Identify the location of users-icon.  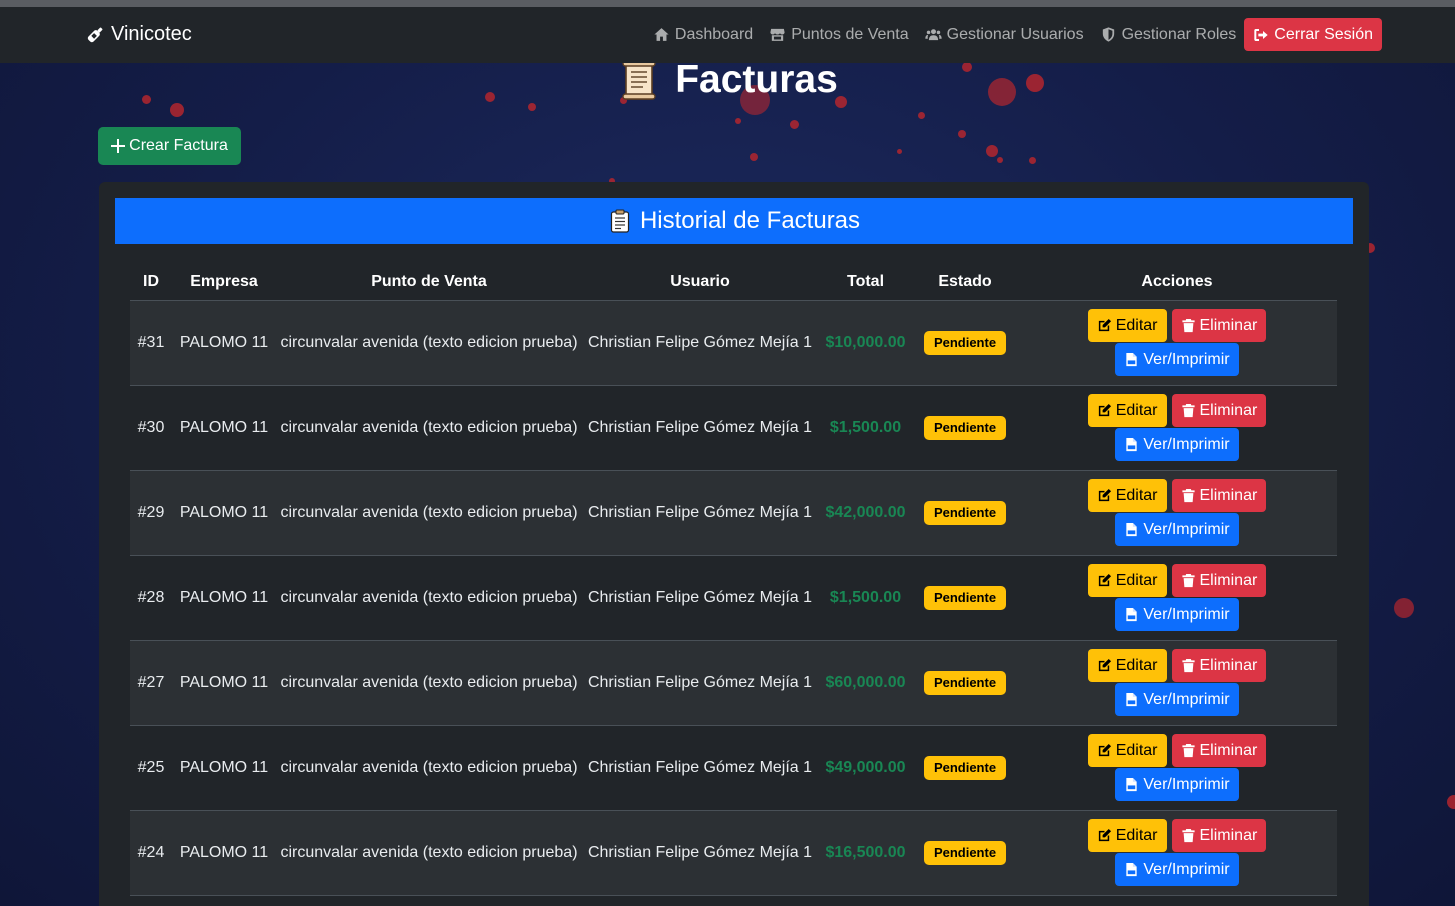
(933, 35).